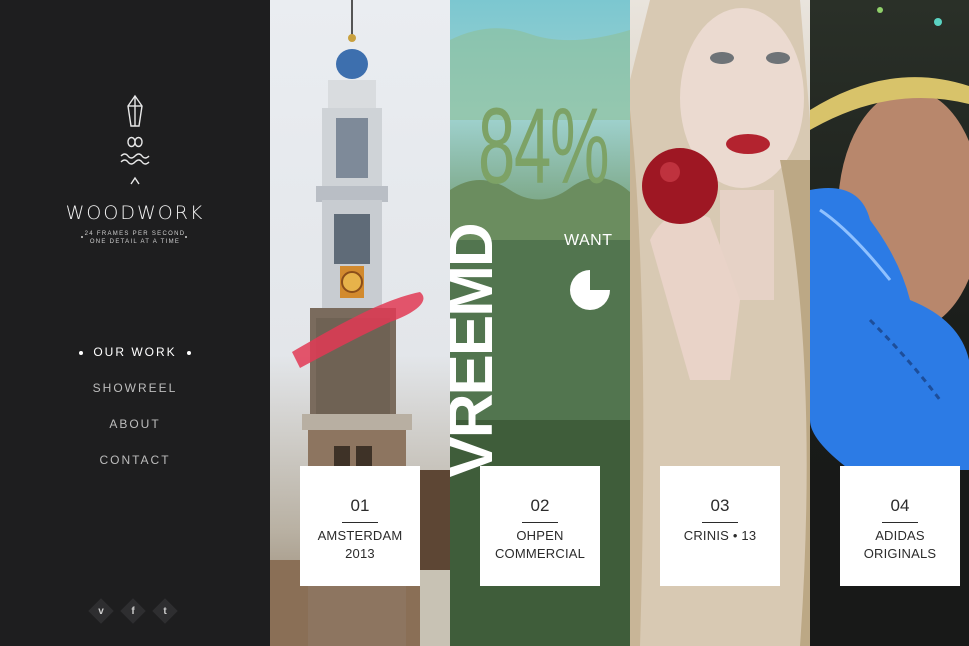 The height and width of the screenshot is (646, 969). What do you see at coordinates (135, 424) in the screenshot?
I see `nav-item-label: ABOUT` at bounding box center [135, 424].